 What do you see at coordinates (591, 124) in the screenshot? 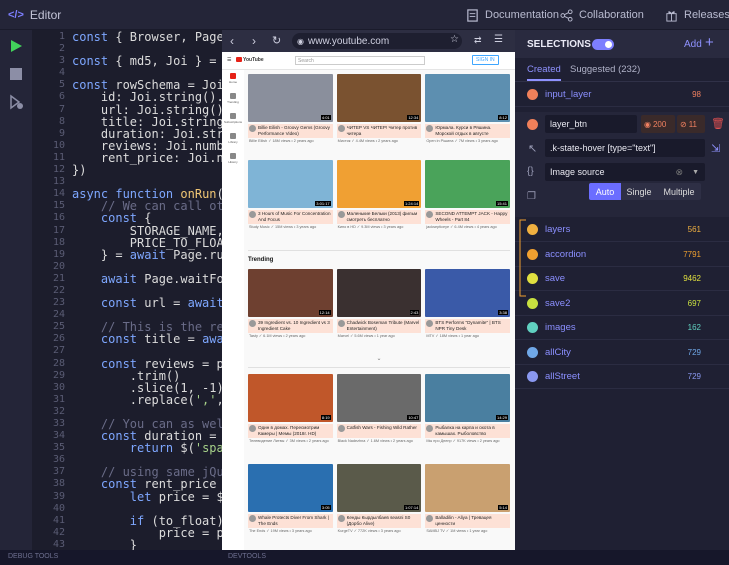
I see `selection-name-input: layer_btn` at bounding box center [591, 124].